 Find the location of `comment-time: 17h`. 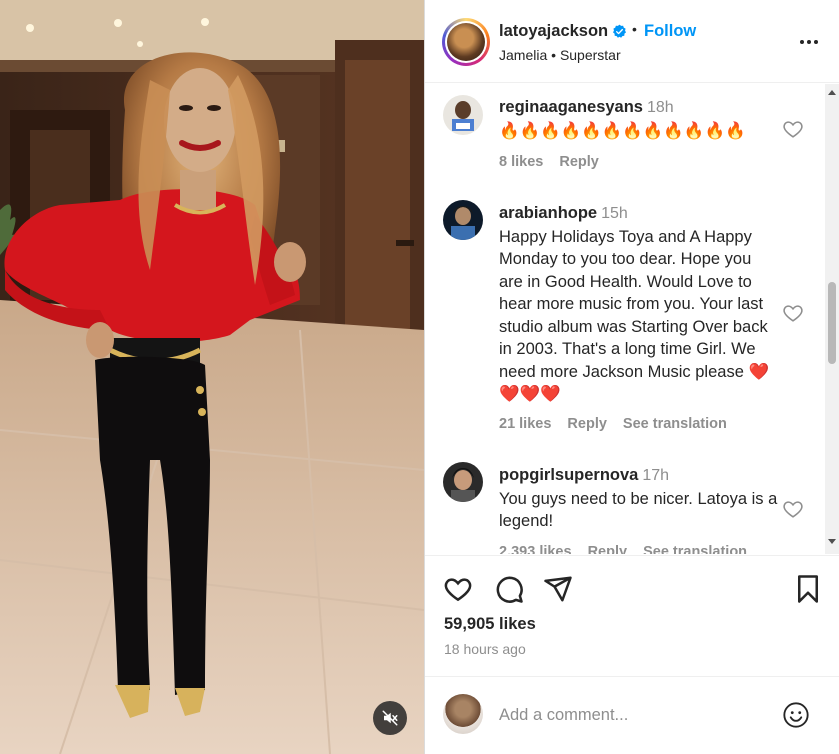

comment-time: 17h is located at coordinates (655, 475).